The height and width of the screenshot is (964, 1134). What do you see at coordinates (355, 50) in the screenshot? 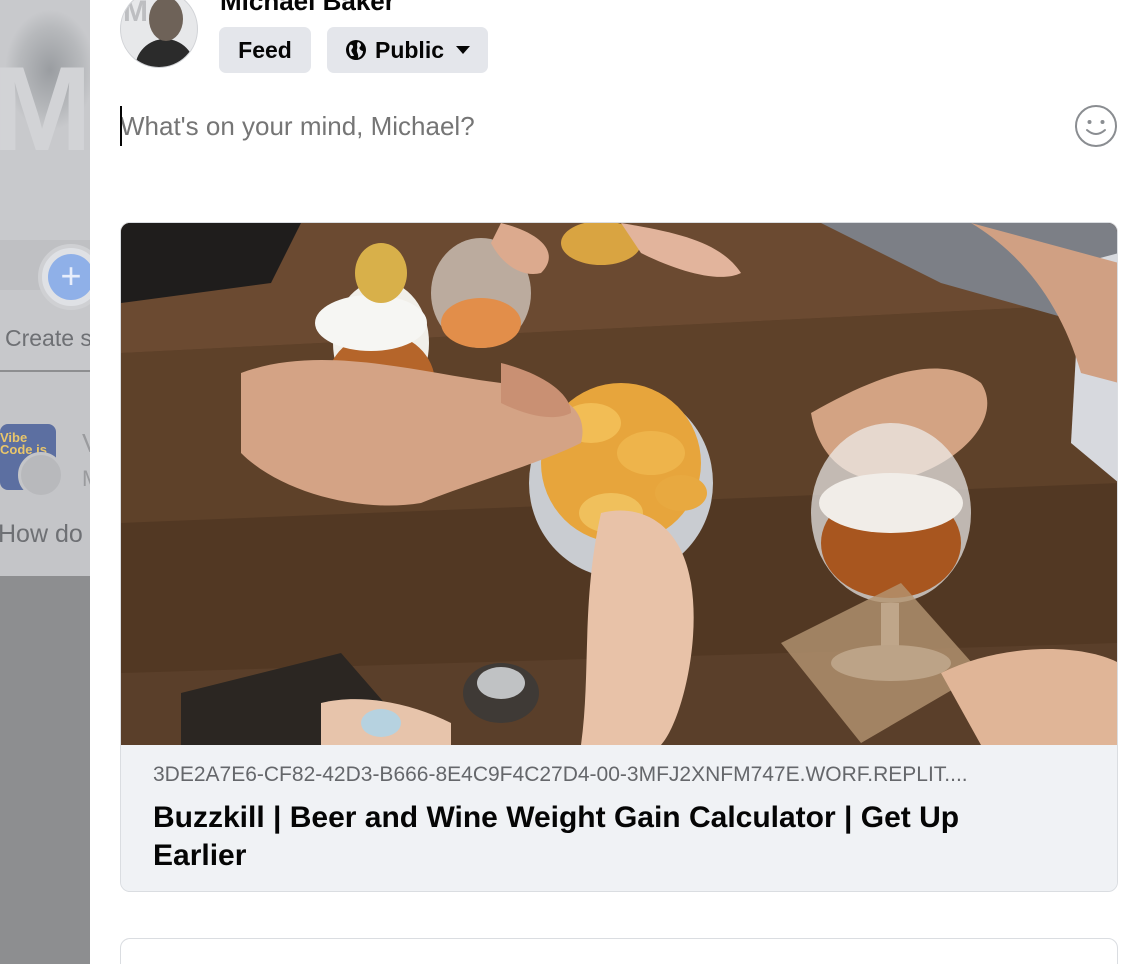
I see `globe-icon` at bounding box center [355, 50].